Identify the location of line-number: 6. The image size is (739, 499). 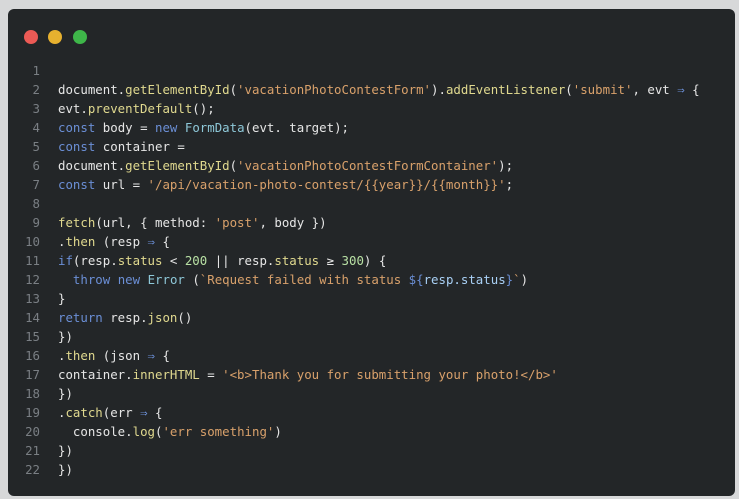
(36, 165).